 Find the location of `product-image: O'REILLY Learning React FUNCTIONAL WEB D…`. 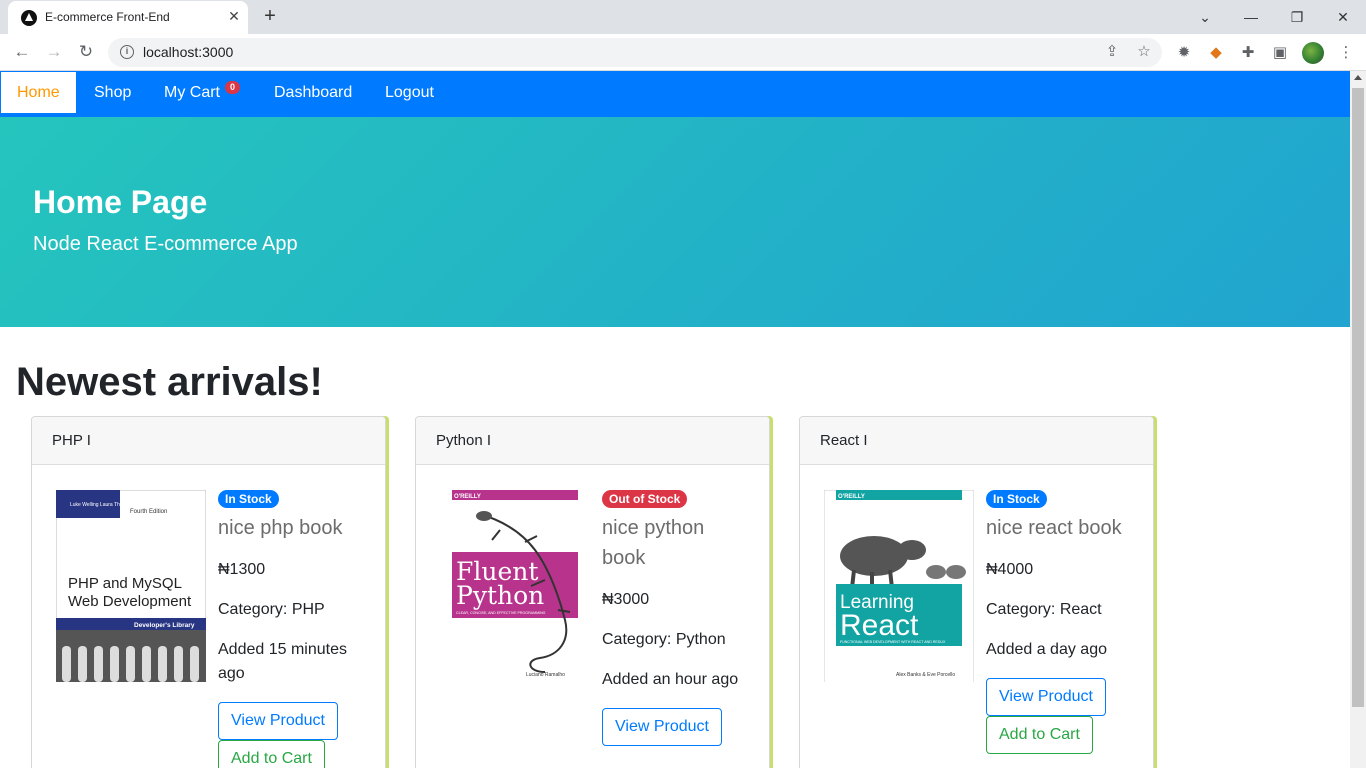

product-image: O'REILLY Learning React FUNCTIONAL WEB D… is located at coordinates (899, 586).